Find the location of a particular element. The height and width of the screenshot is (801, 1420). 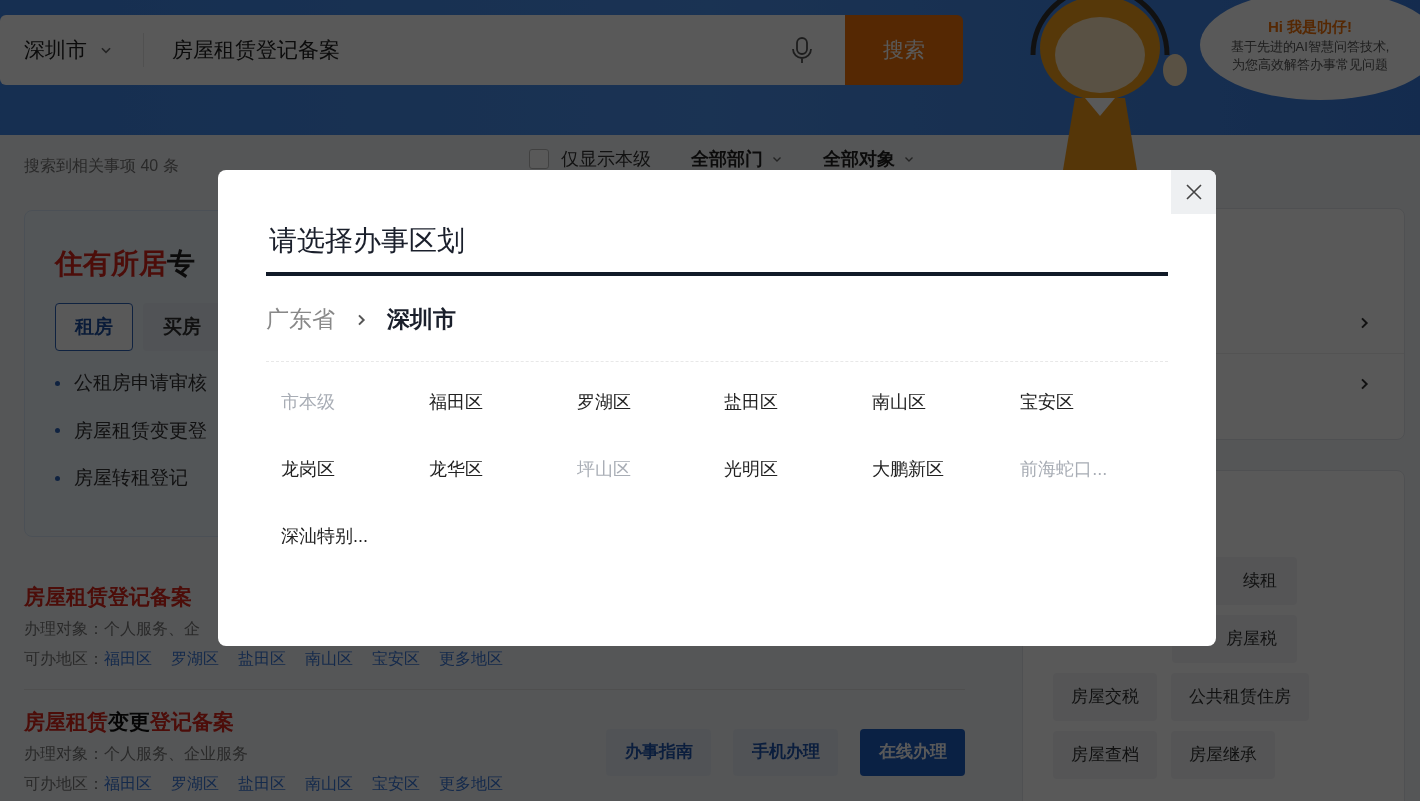

result-title: 房屋租赁变更登记备案 is located at coordinates (263, 722).